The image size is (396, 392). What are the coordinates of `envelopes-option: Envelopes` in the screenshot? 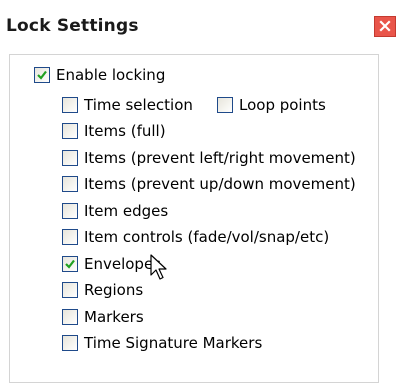 It's located at (111, 263).